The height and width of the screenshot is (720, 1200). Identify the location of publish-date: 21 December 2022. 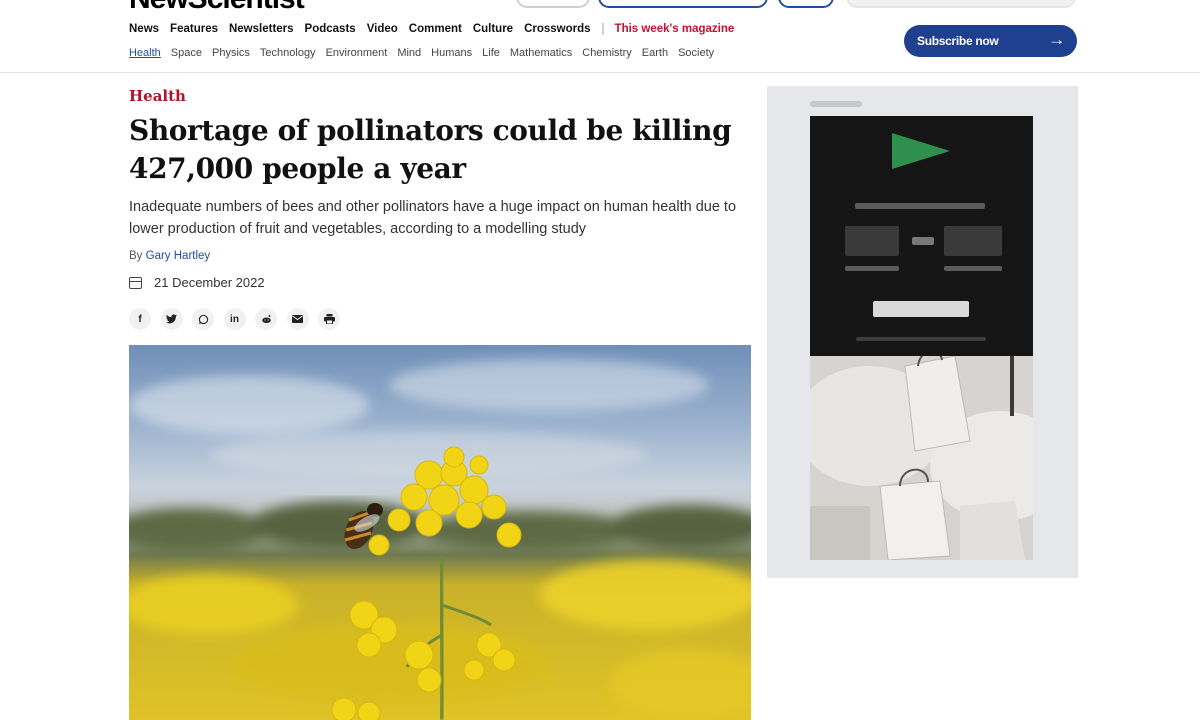
(197, 282).